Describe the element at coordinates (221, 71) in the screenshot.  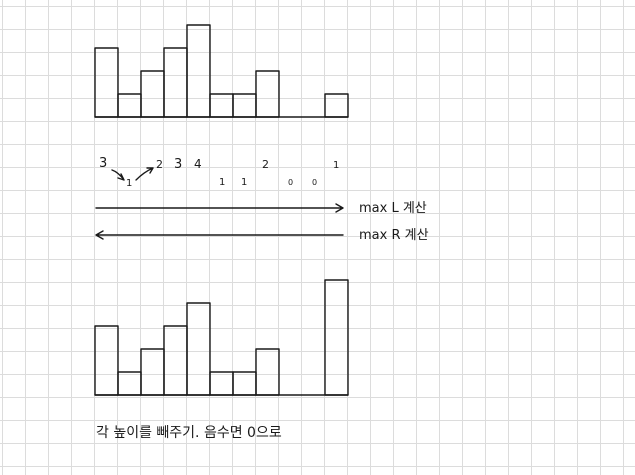
I see `top-histogram` at that location.